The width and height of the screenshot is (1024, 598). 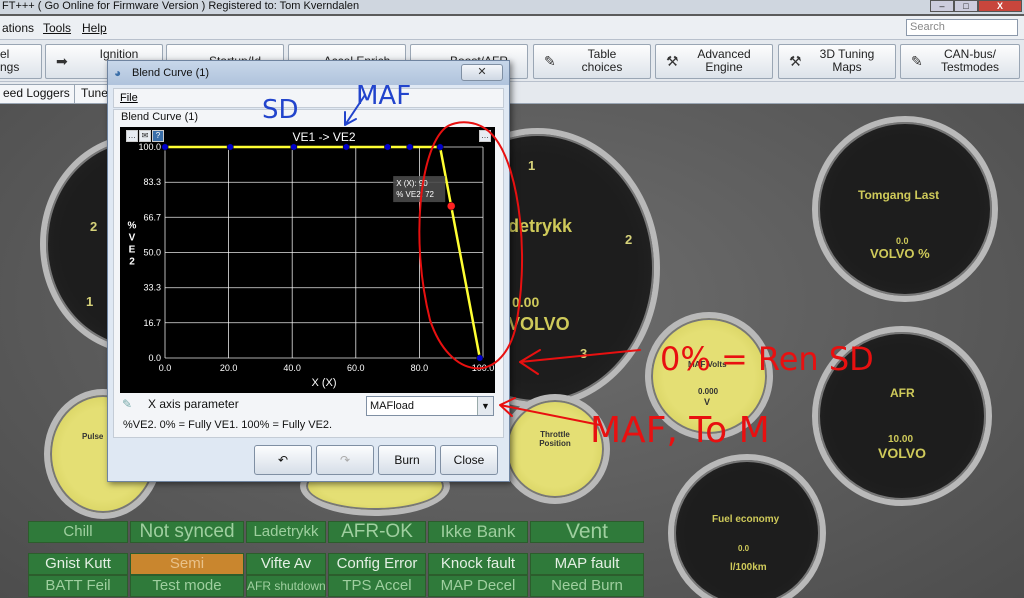 I want to click on ladetrykk-unit: VOLVO, so click(x=539, y=324).